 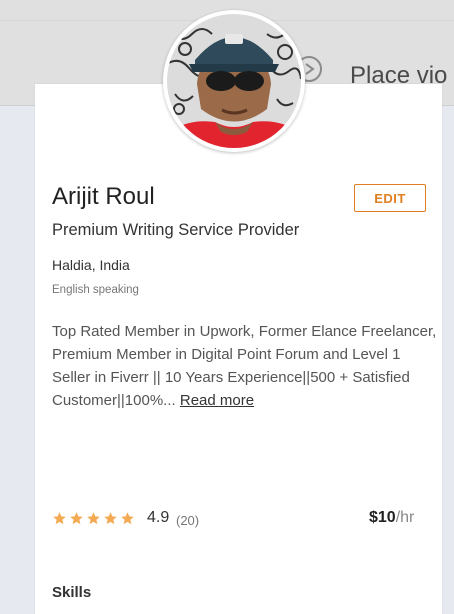 What do you see at coordinates (158, 517) in the screenshot?
I see `rating-value: 4.9` at bounding box center [158, 517].